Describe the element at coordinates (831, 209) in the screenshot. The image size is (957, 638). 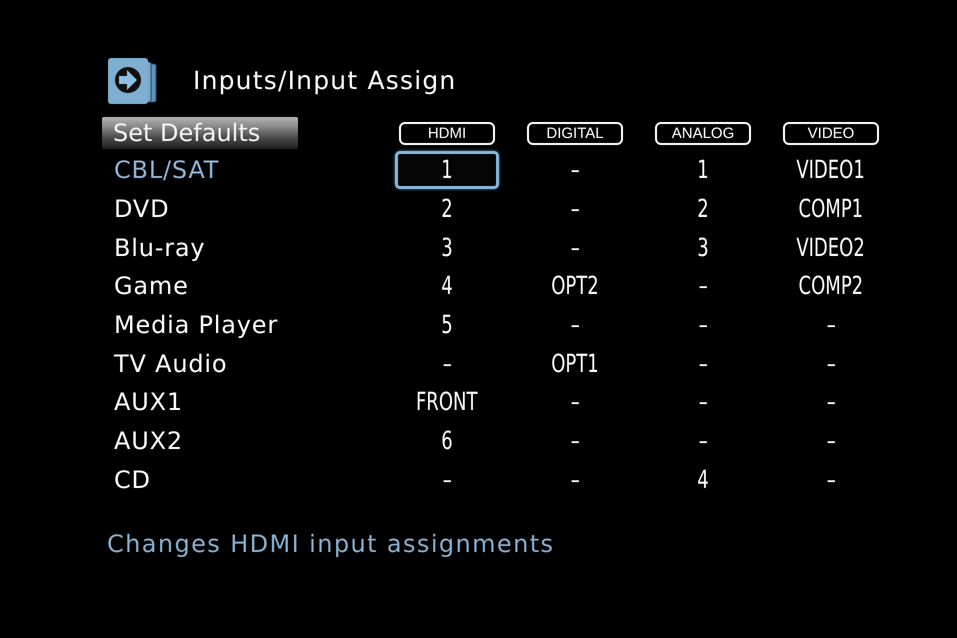
I see `table-cell: COMP1` at that location.